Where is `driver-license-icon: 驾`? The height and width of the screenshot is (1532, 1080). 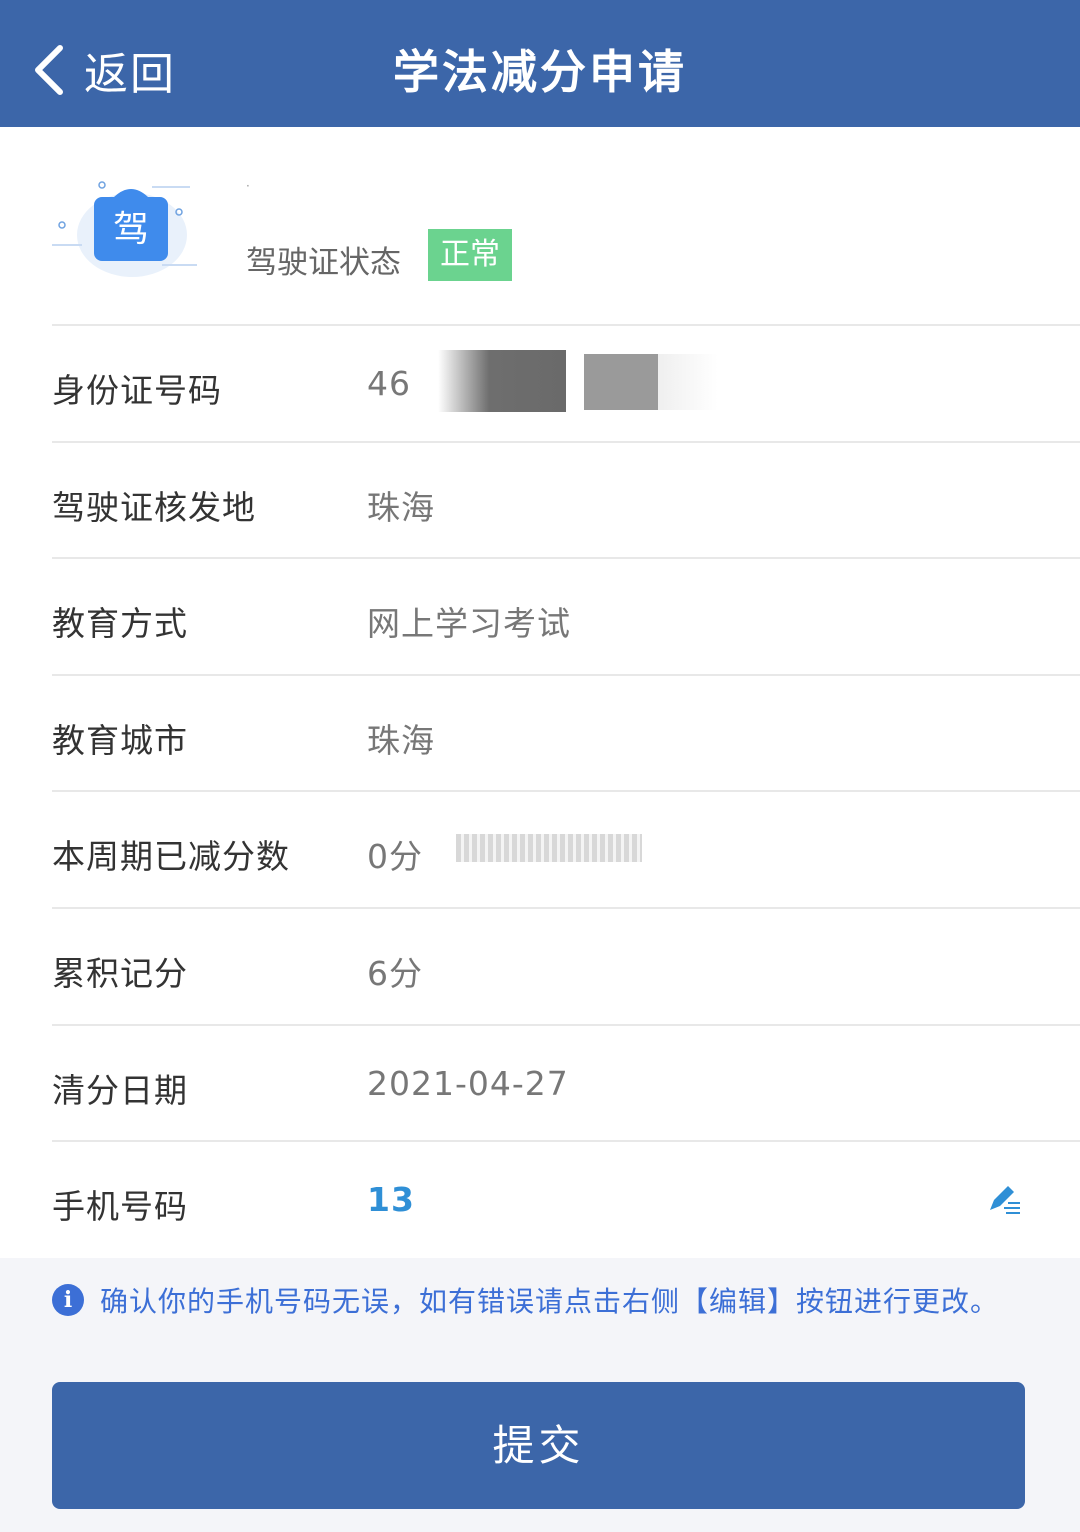
driver-license-icon: 驾 is located at coordinates (124, 229).